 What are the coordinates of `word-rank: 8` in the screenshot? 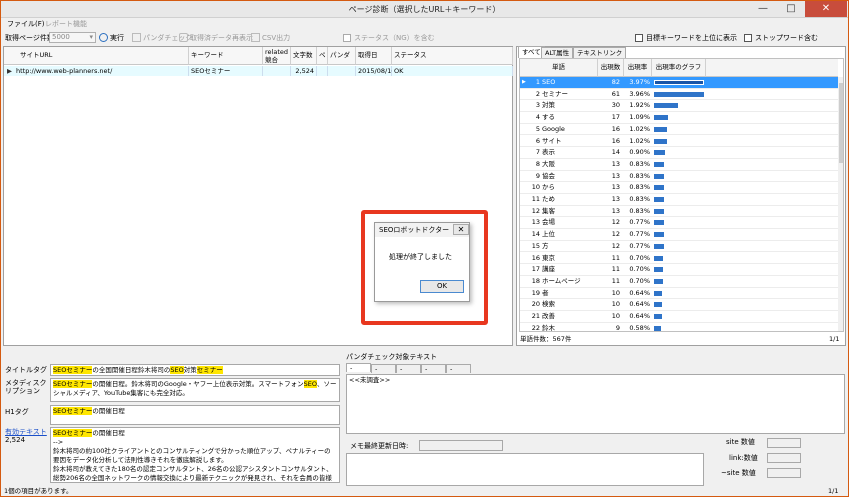 It's located at (537, 163).